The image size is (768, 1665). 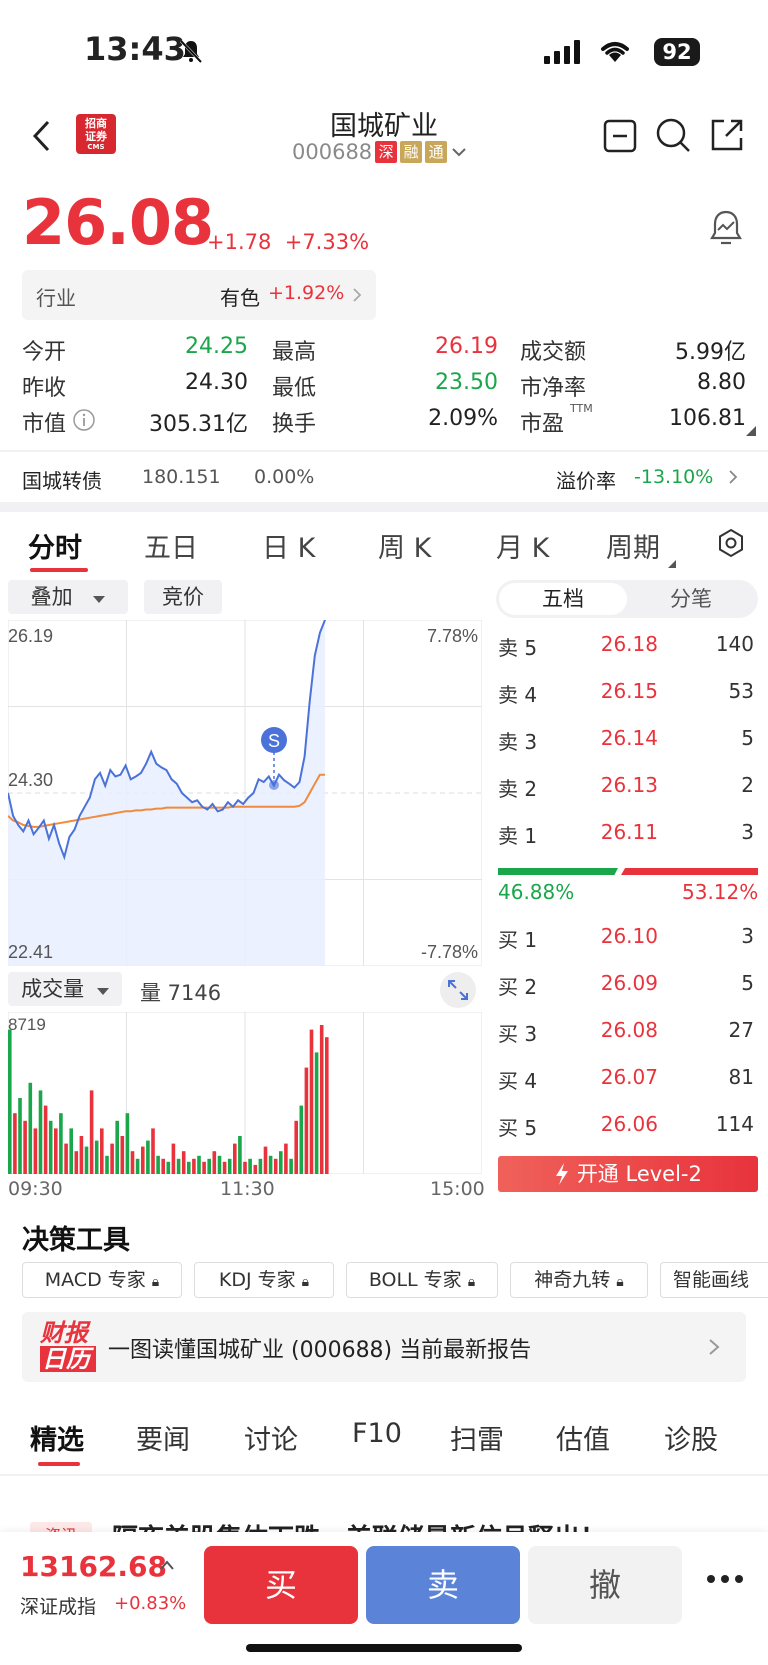 I want to click on news-tab-headlines: 要闻, so click(x=163, y=1437).